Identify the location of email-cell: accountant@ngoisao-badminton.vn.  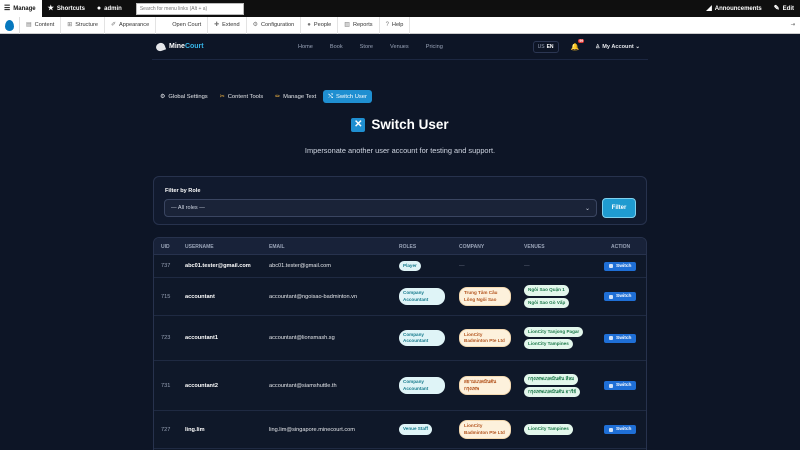
(313, 296).